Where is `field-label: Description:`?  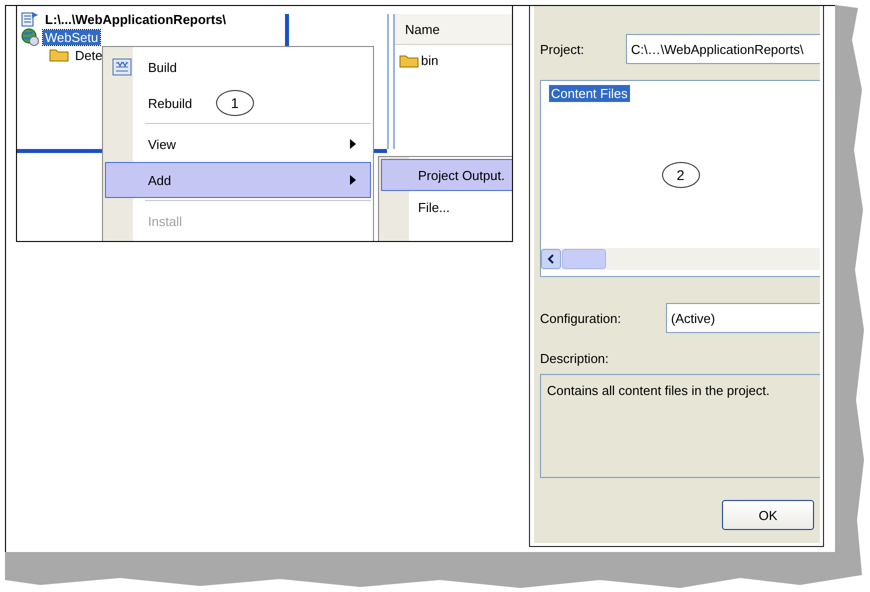
field-label: Description: is located at coordinates (575, 358).